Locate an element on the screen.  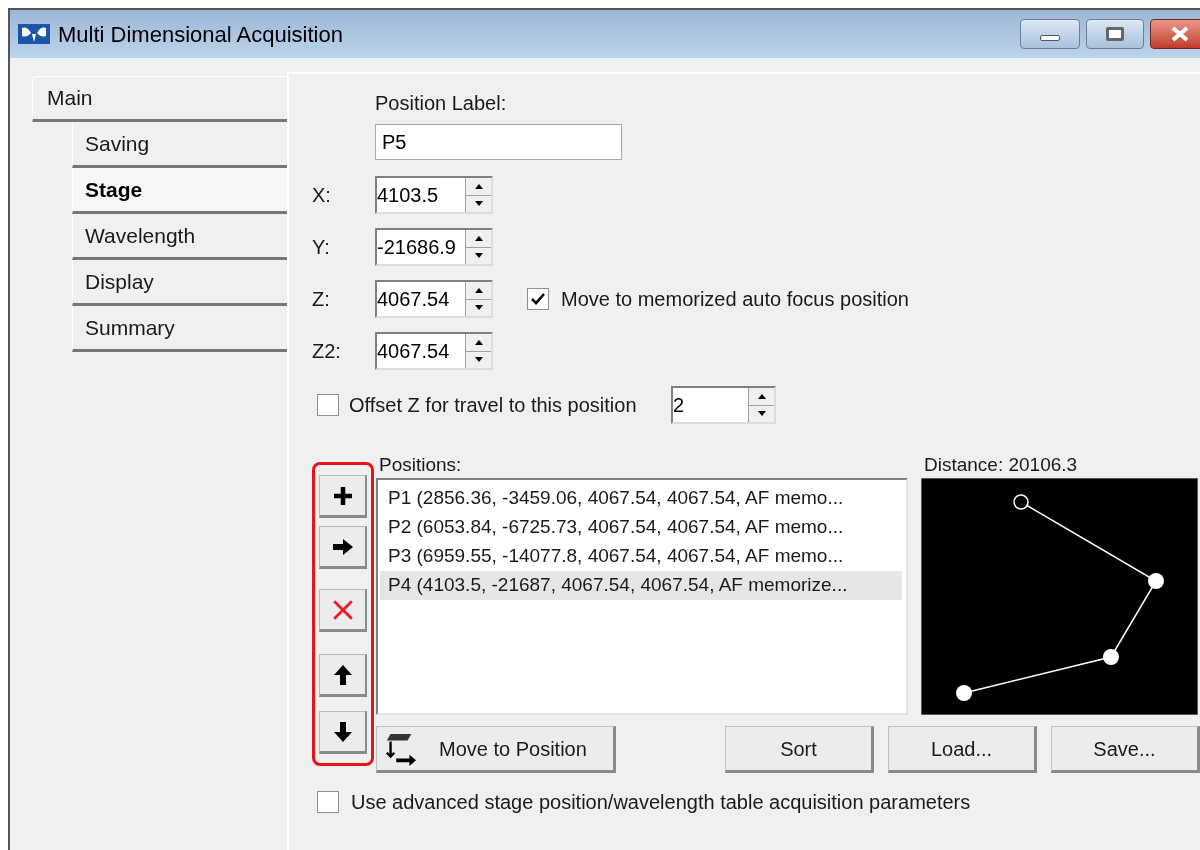
arrow-right-icon is located at coordinates (342, 546).